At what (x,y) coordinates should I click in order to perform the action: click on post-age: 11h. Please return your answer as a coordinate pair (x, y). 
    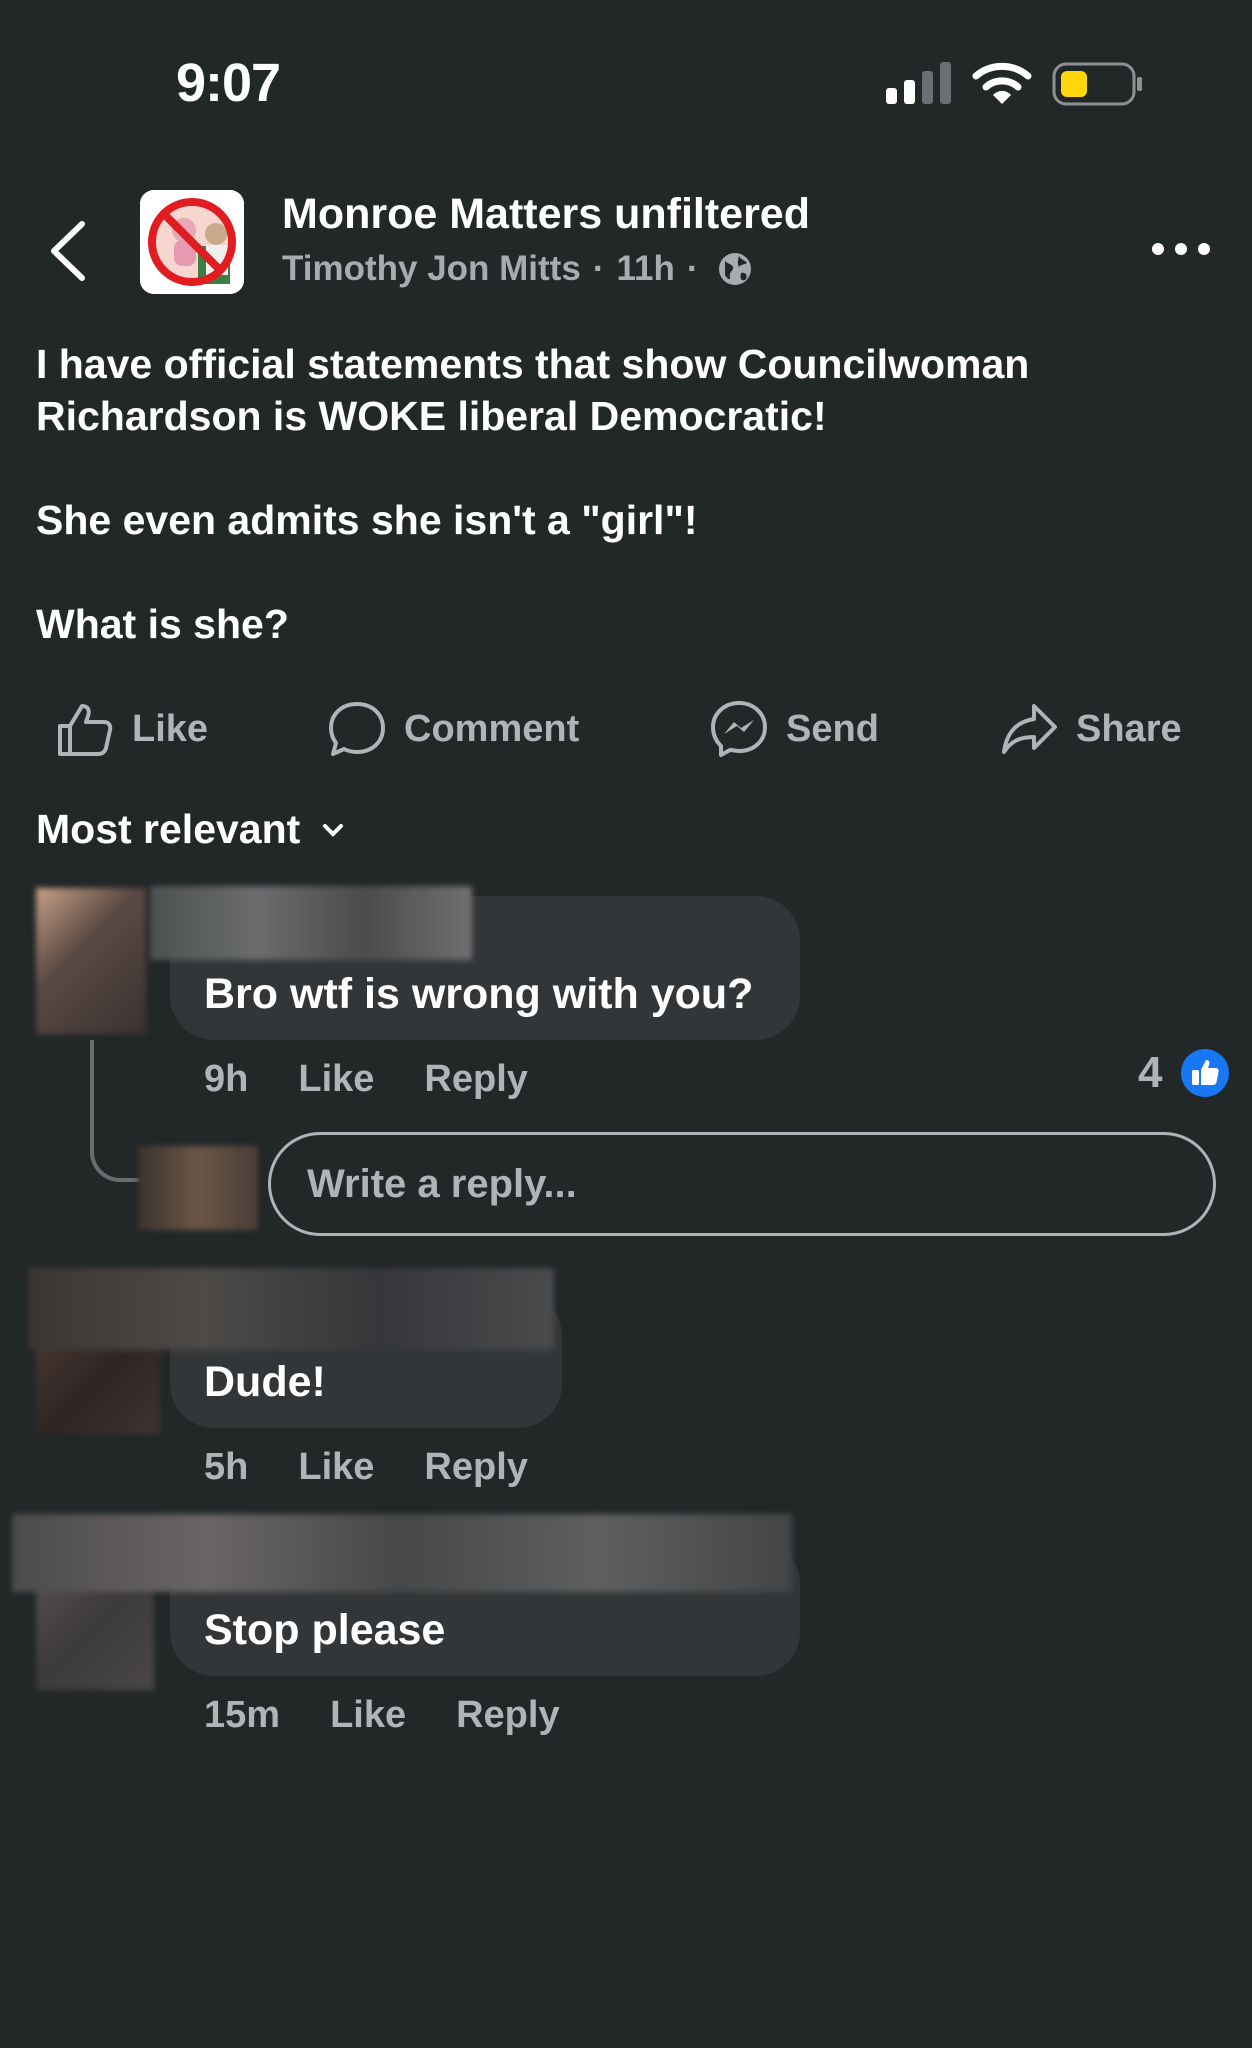
    Looking at the image, I should click on (645, 269).